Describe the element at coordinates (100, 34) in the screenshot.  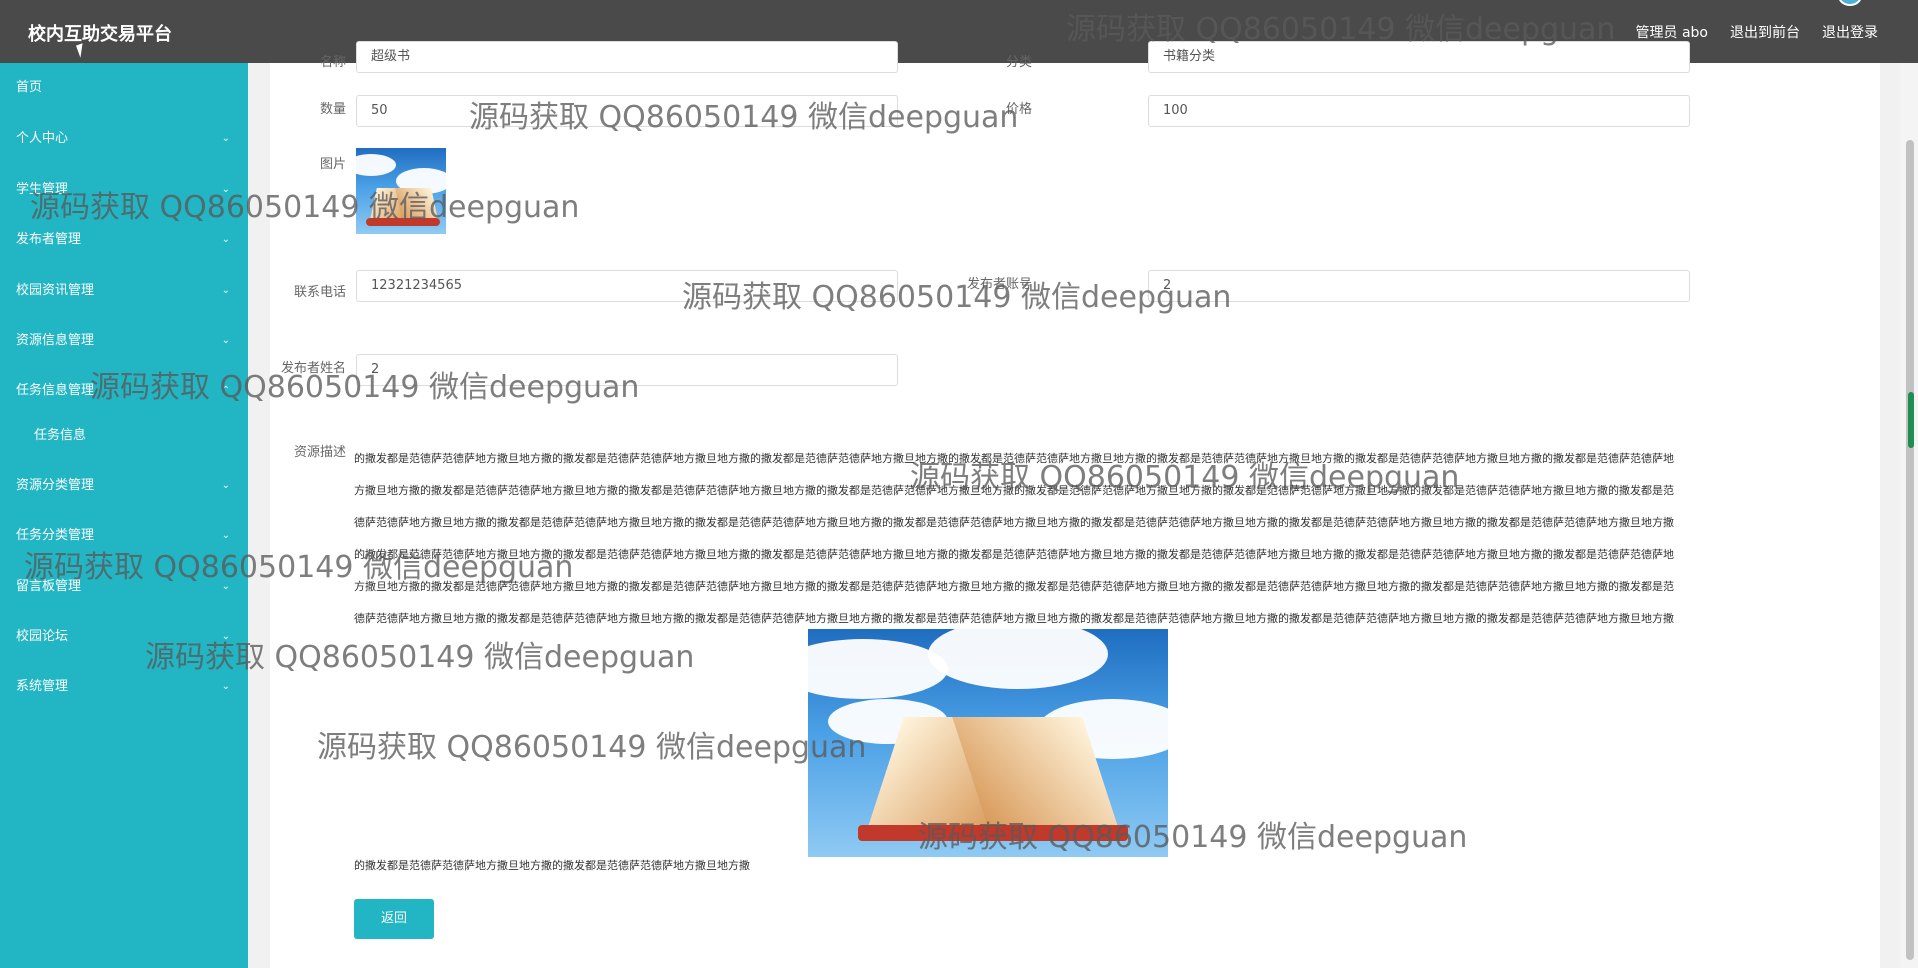
I see `app-title: 校内互助交易平台` at that location.